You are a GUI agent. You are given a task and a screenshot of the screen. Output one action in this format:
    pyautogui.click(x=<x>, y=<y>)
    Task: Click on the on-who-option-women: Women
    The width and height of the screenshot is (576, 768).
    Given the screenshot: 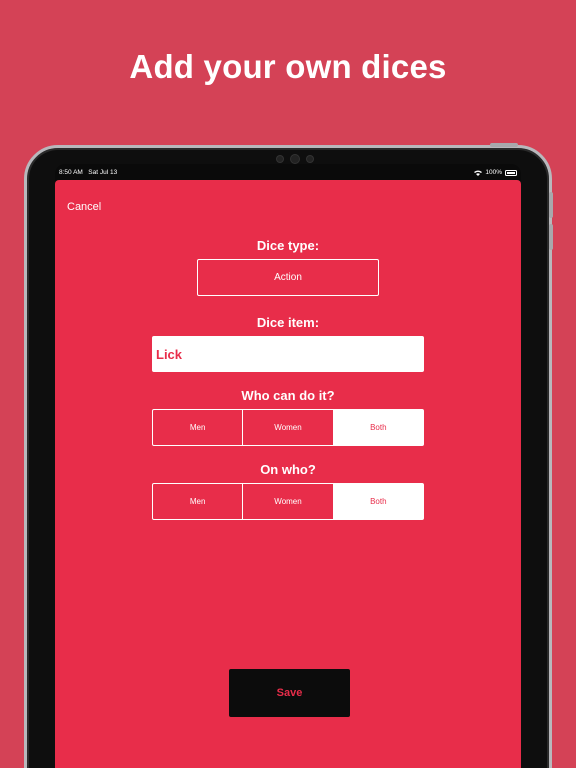 What is the action you would take?
    pyautogui.click(x=288, y=501)
    